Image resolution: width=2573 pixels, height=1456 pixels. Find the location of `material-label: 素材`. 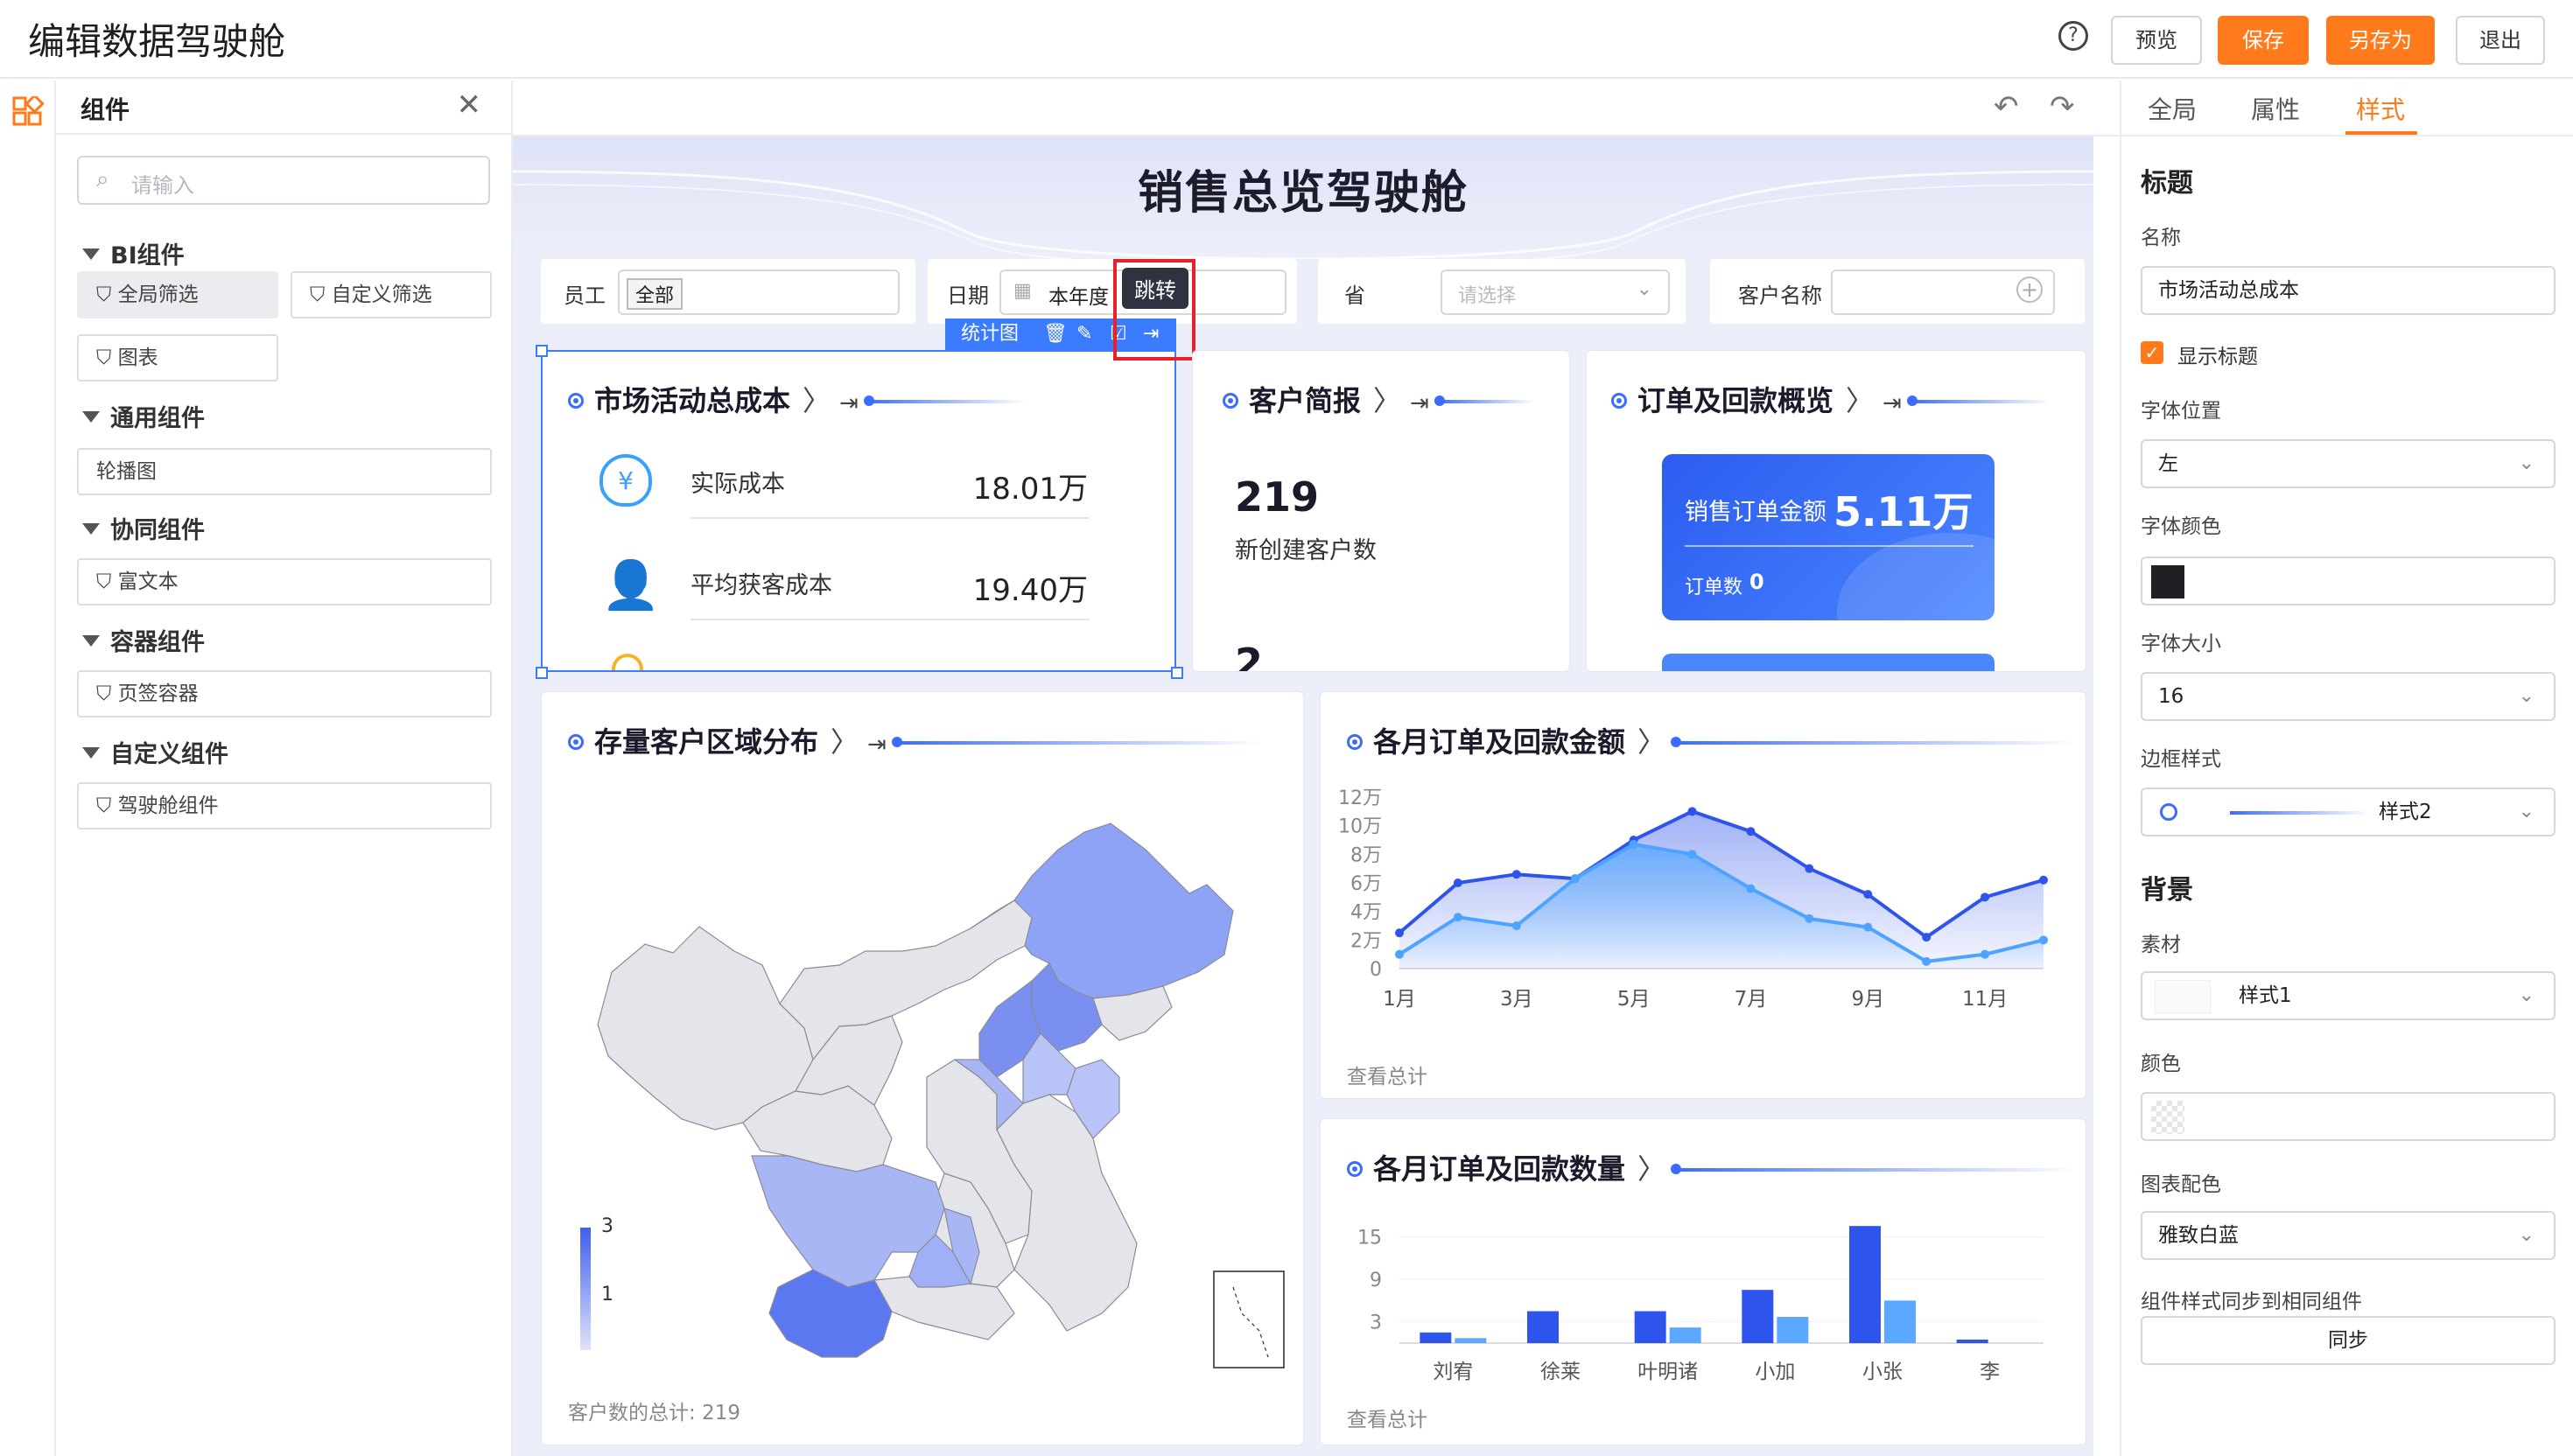

material-label: 素材 is located at coordinates (2161, 945).